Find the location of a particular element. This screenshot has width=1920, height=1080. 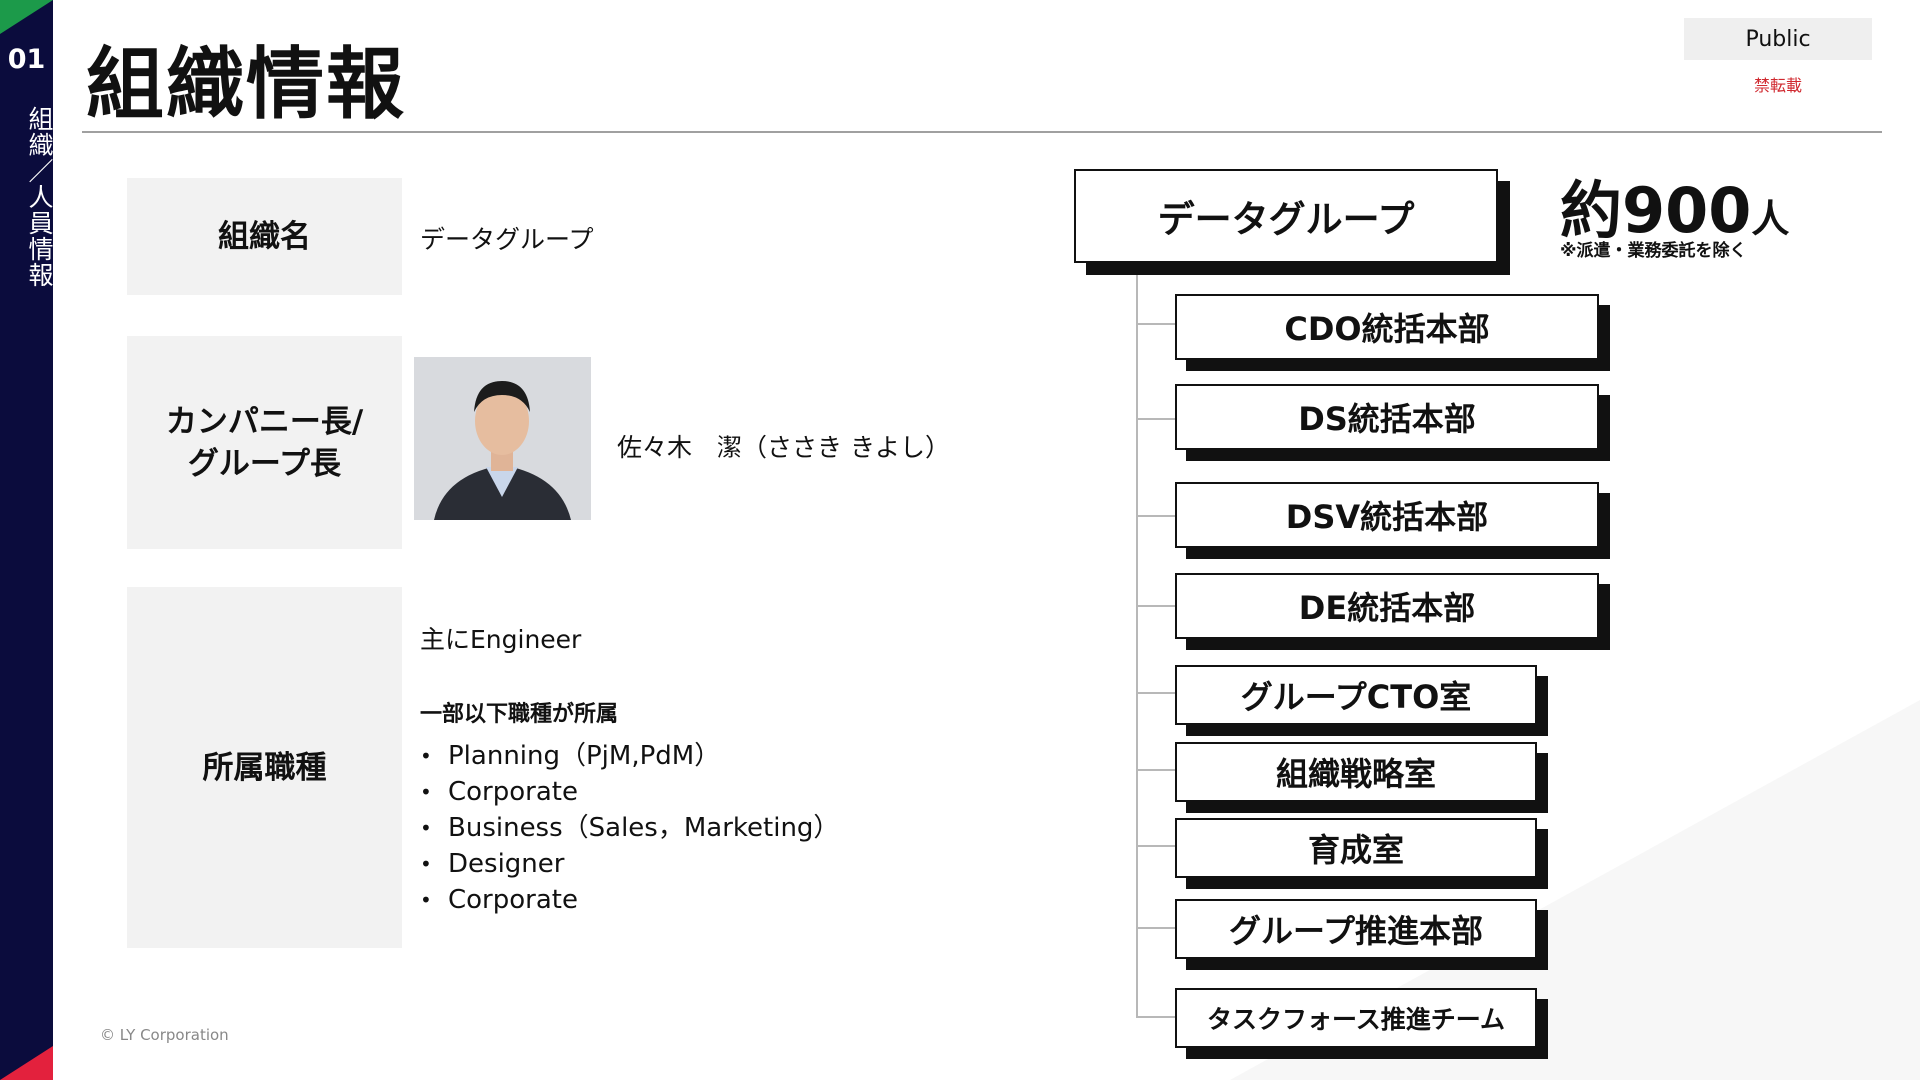

org-unit-label: DSV統括本部 is located at coordinates (1387, 517).